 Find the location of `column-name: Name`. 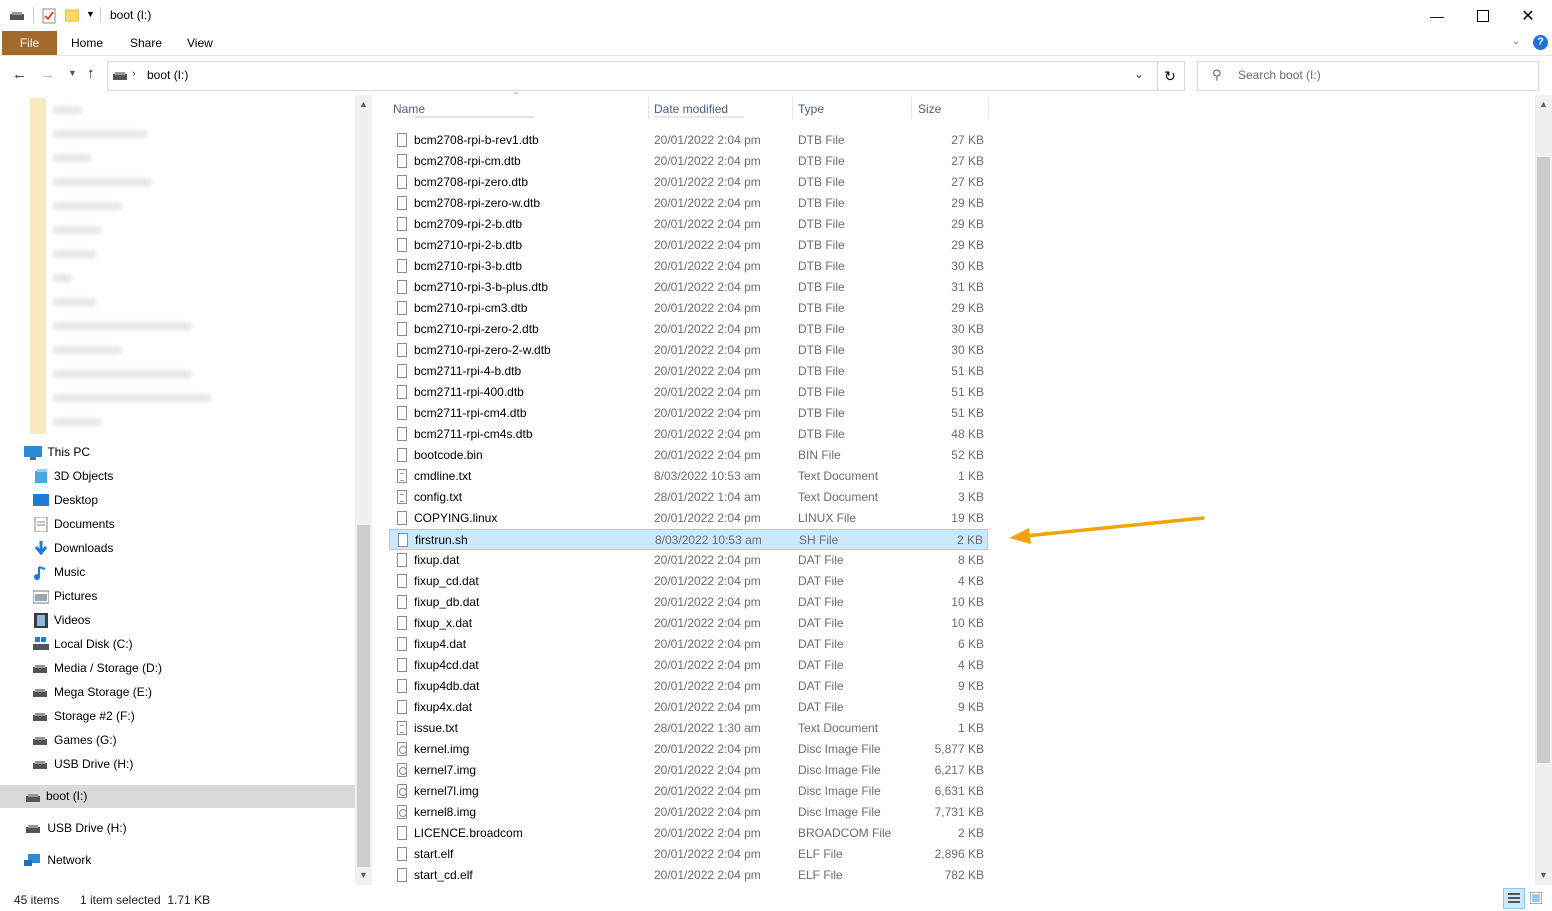

column-name: Name is located at coordinates (409, 109).